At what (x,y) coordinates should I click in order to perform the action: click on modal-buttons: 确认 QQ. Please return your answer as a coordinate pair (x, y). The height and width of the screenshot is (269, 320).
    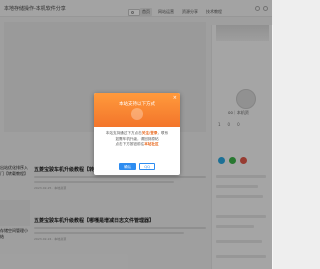
    Looking at the image, I should click on (137, 166).